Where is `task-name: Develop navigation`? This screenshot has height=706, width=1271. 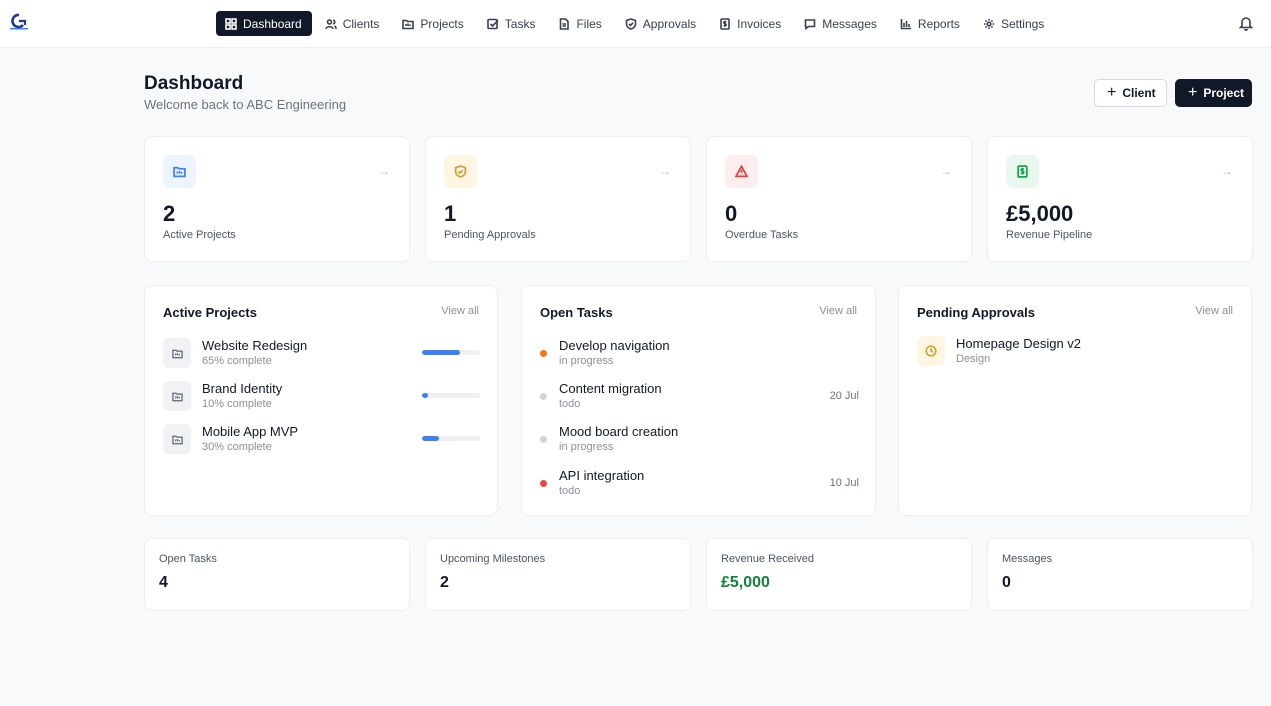 task-name: Develop navigation is located at coordinates (614, 345).